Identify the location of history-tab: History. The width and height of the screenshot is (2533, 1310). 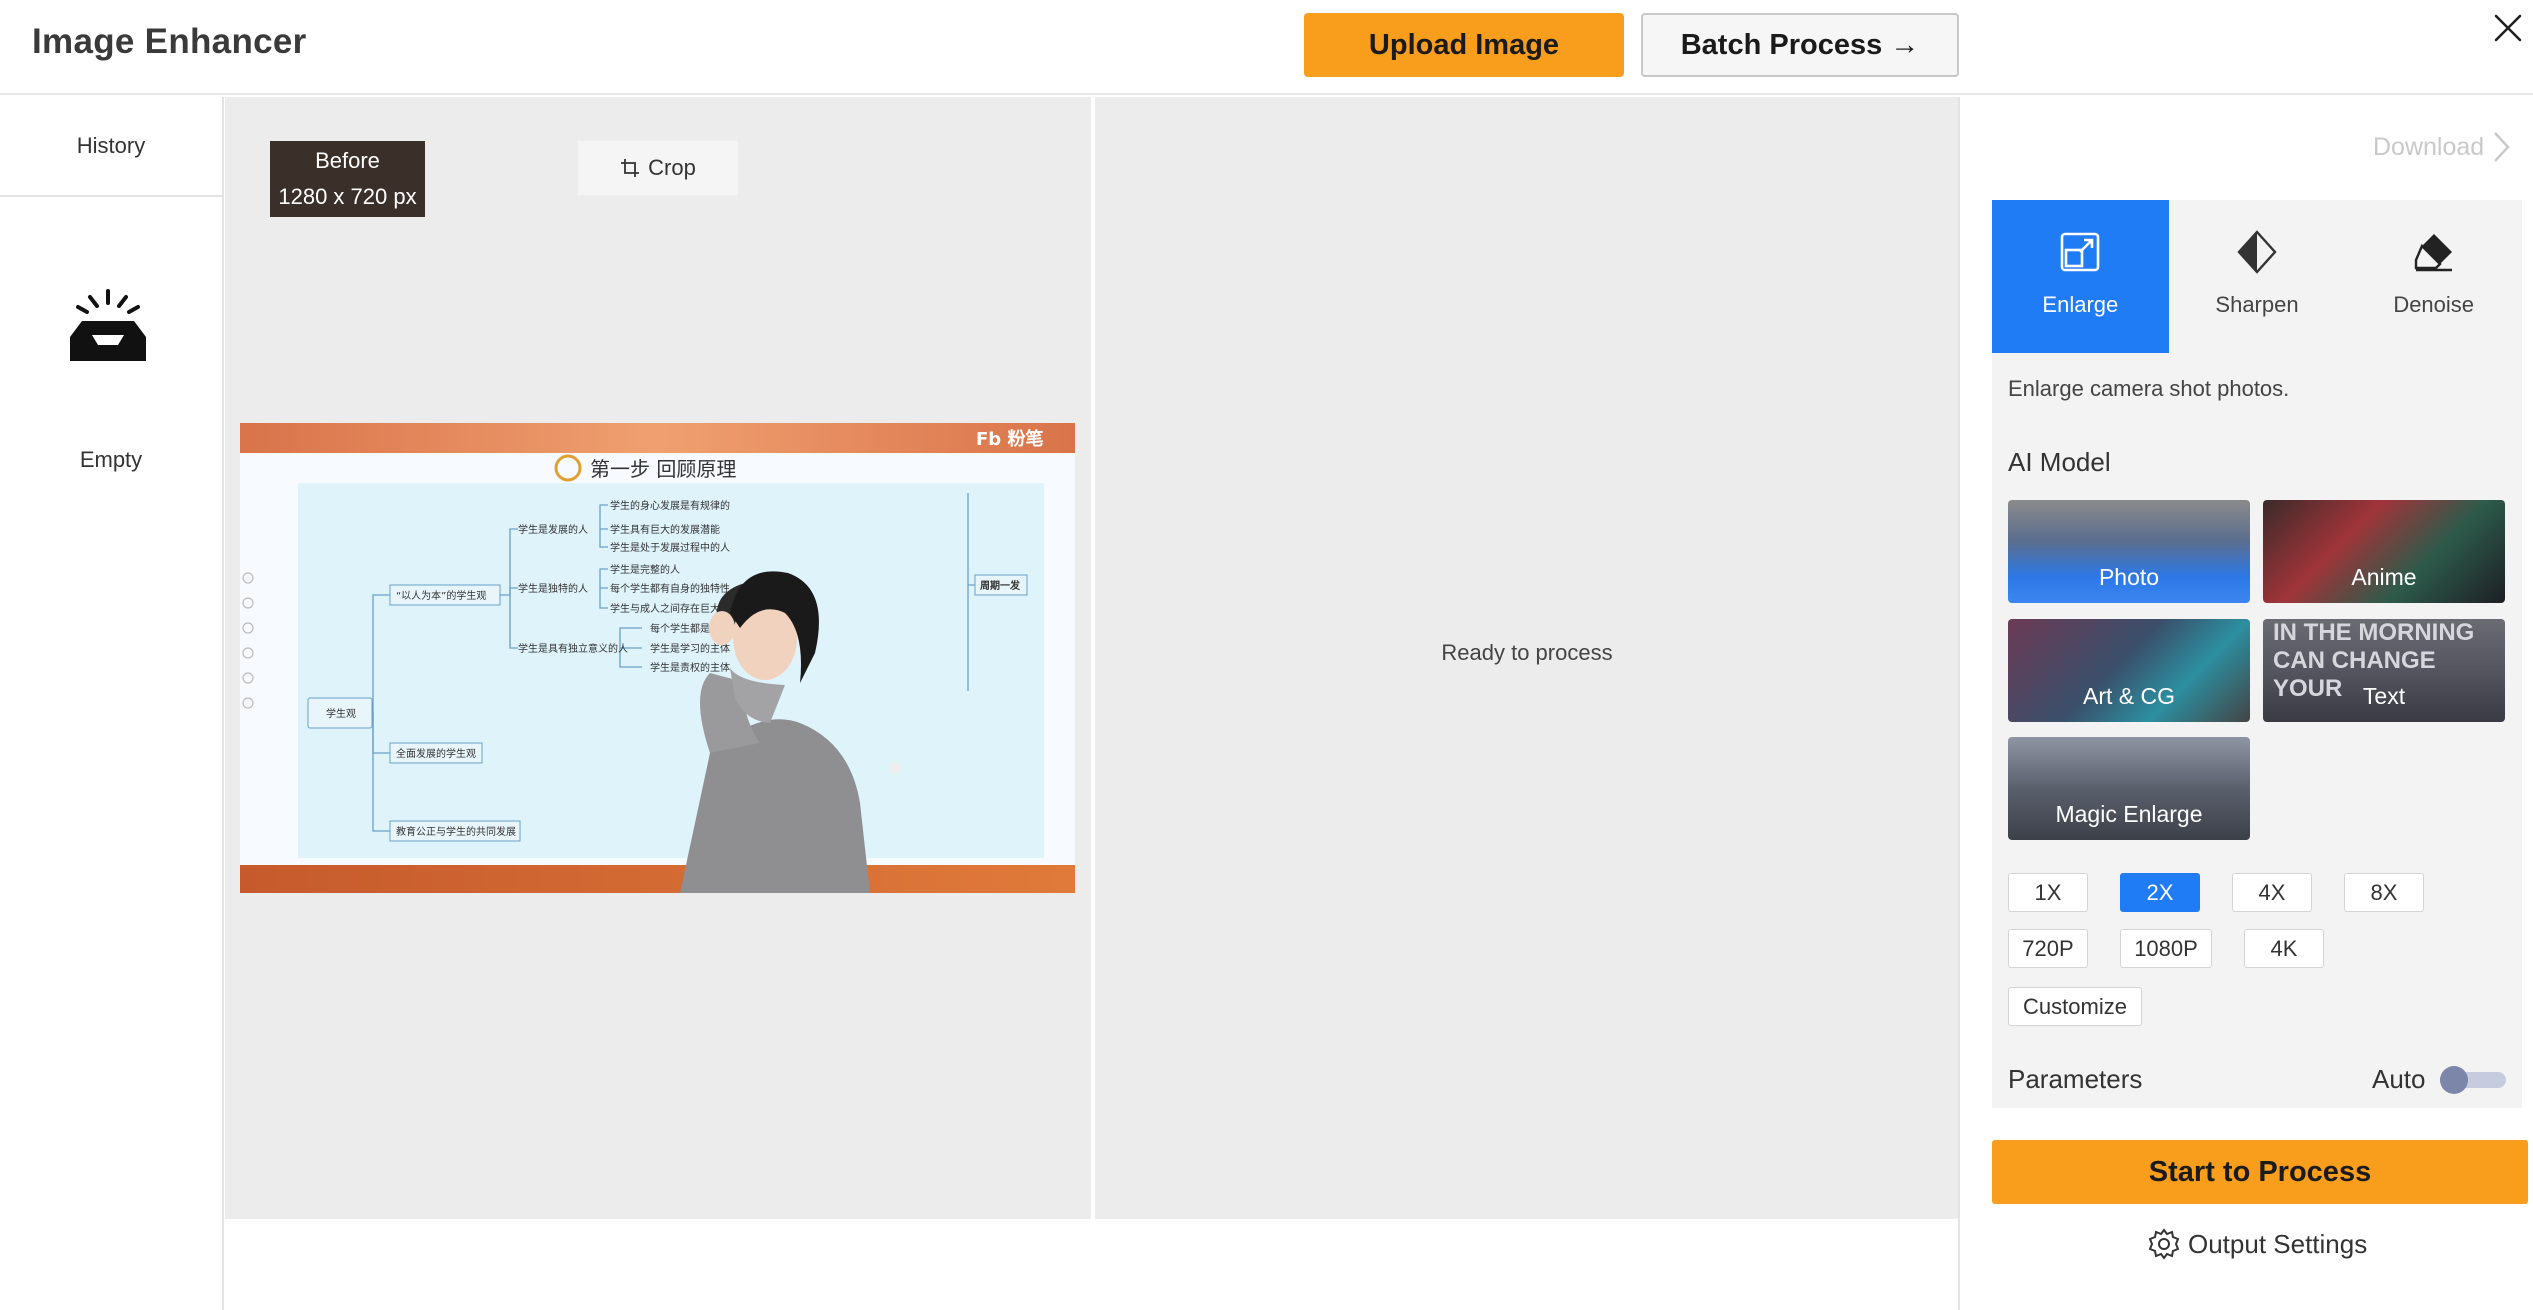
(111, 147).